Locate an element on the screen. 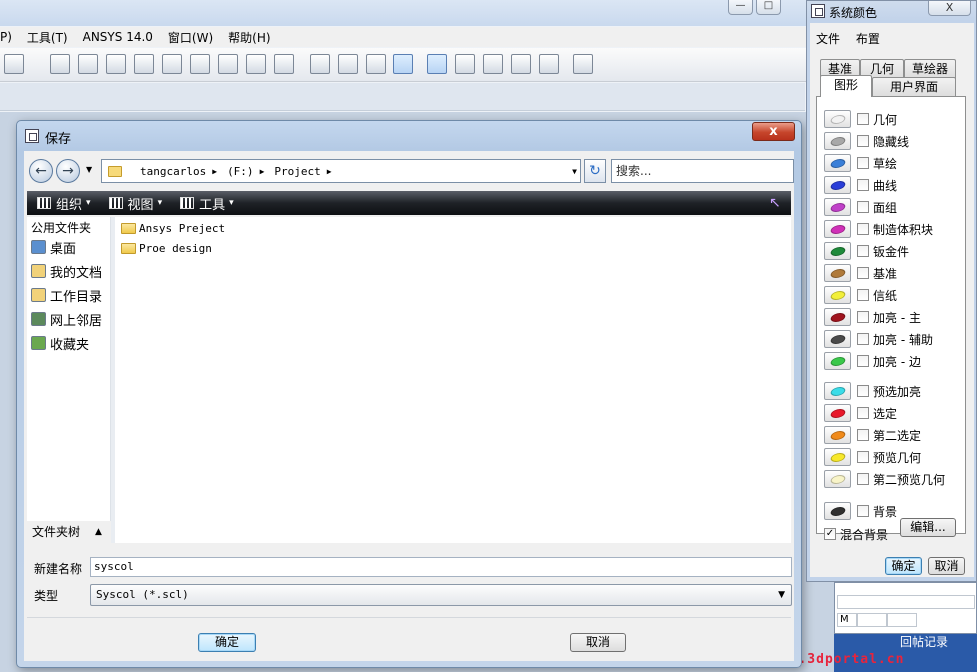  close-button: X is located at coordinates (949, 8).